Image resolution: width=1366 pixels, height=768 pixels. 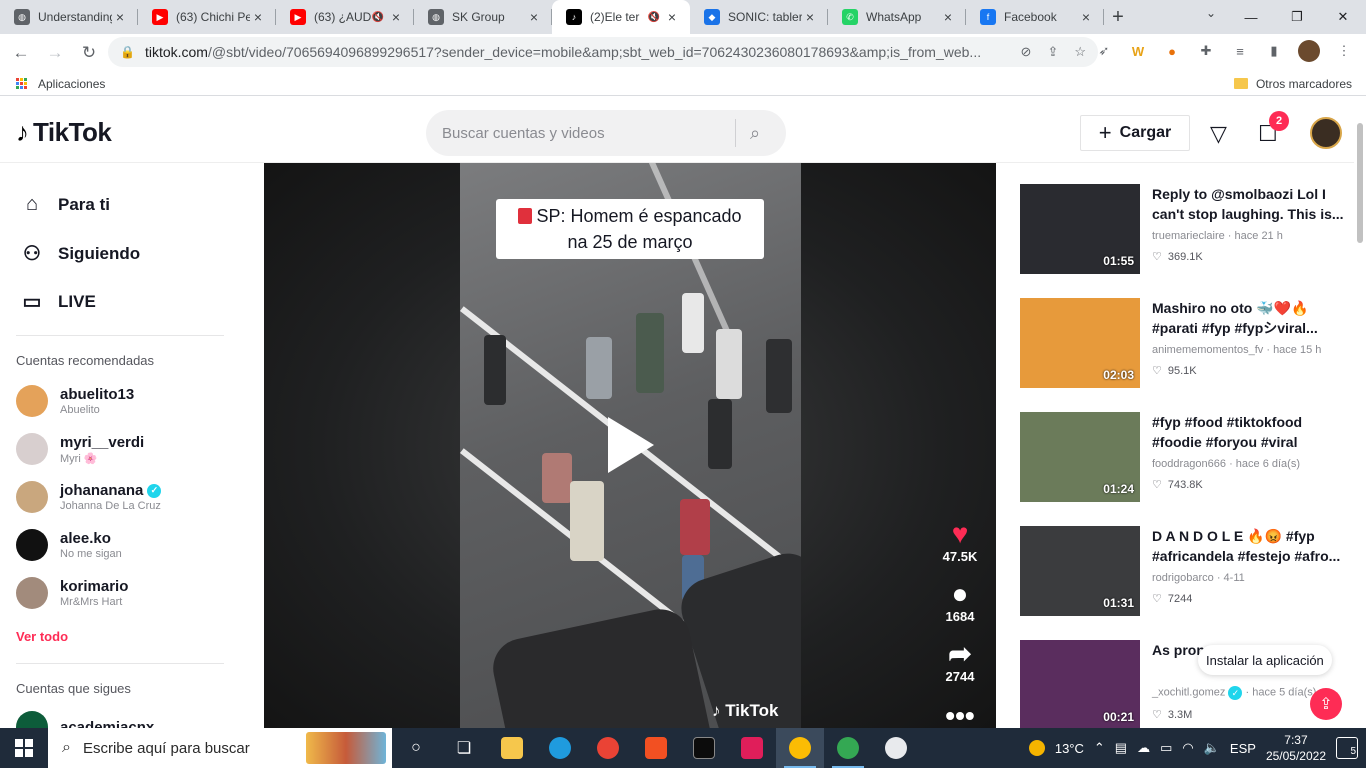 I want to click on send-icon: ▽, so click(x=1218, y=134).